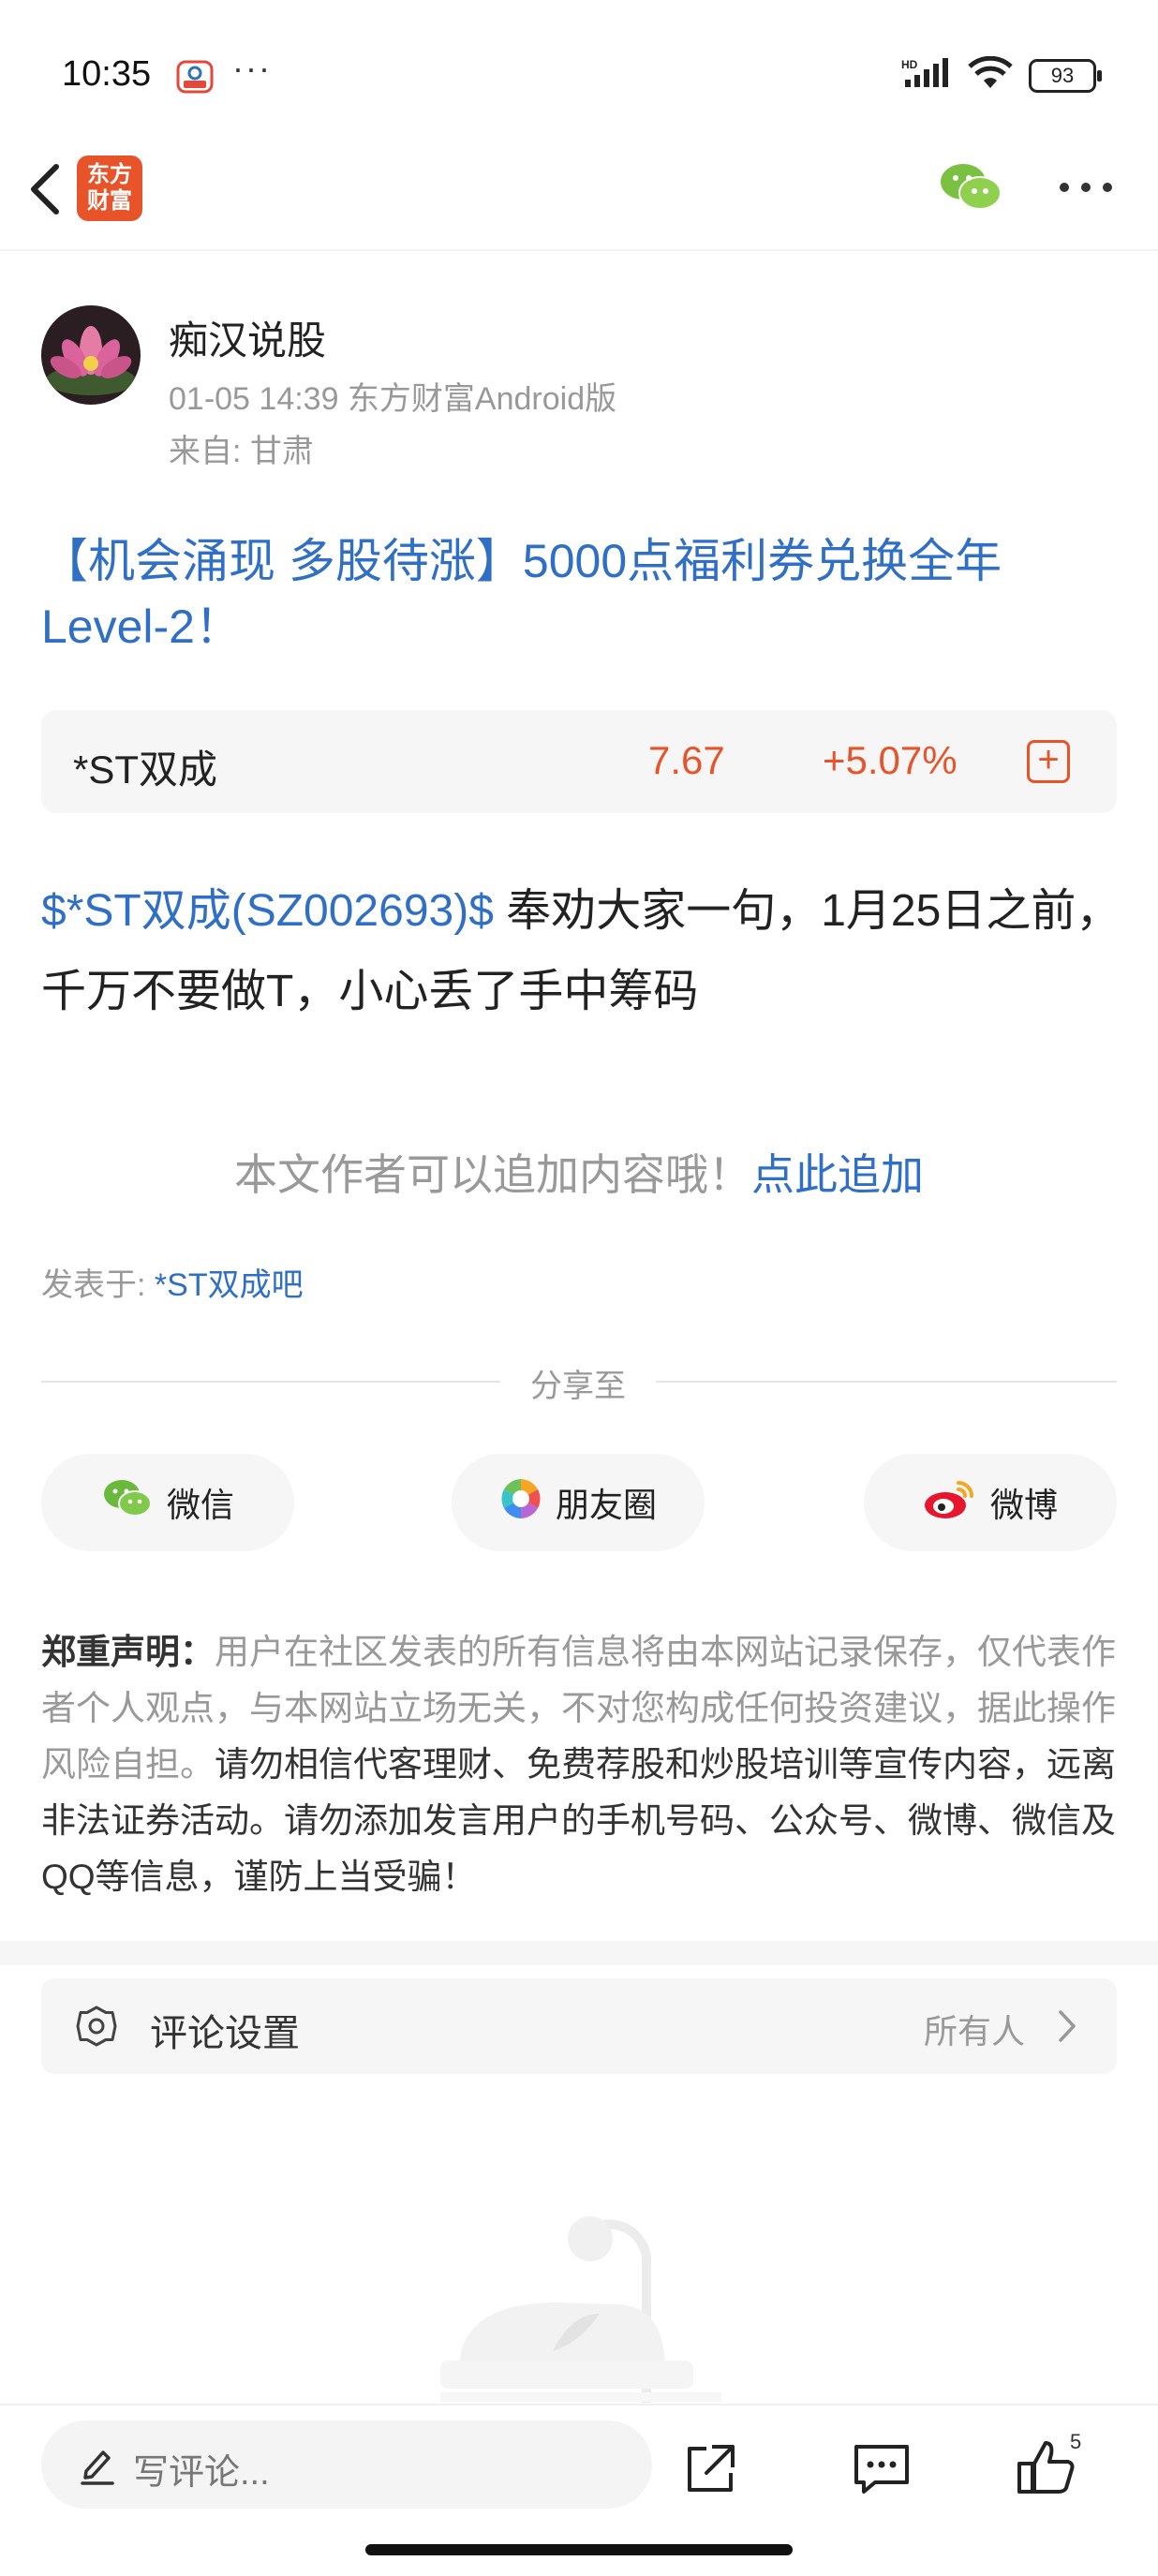 The width and height of the screenshot is (1158, 2576). Describe the element at coordinates (687, 760) in the screenshot. I see `stock-price: 7.67` at that location.